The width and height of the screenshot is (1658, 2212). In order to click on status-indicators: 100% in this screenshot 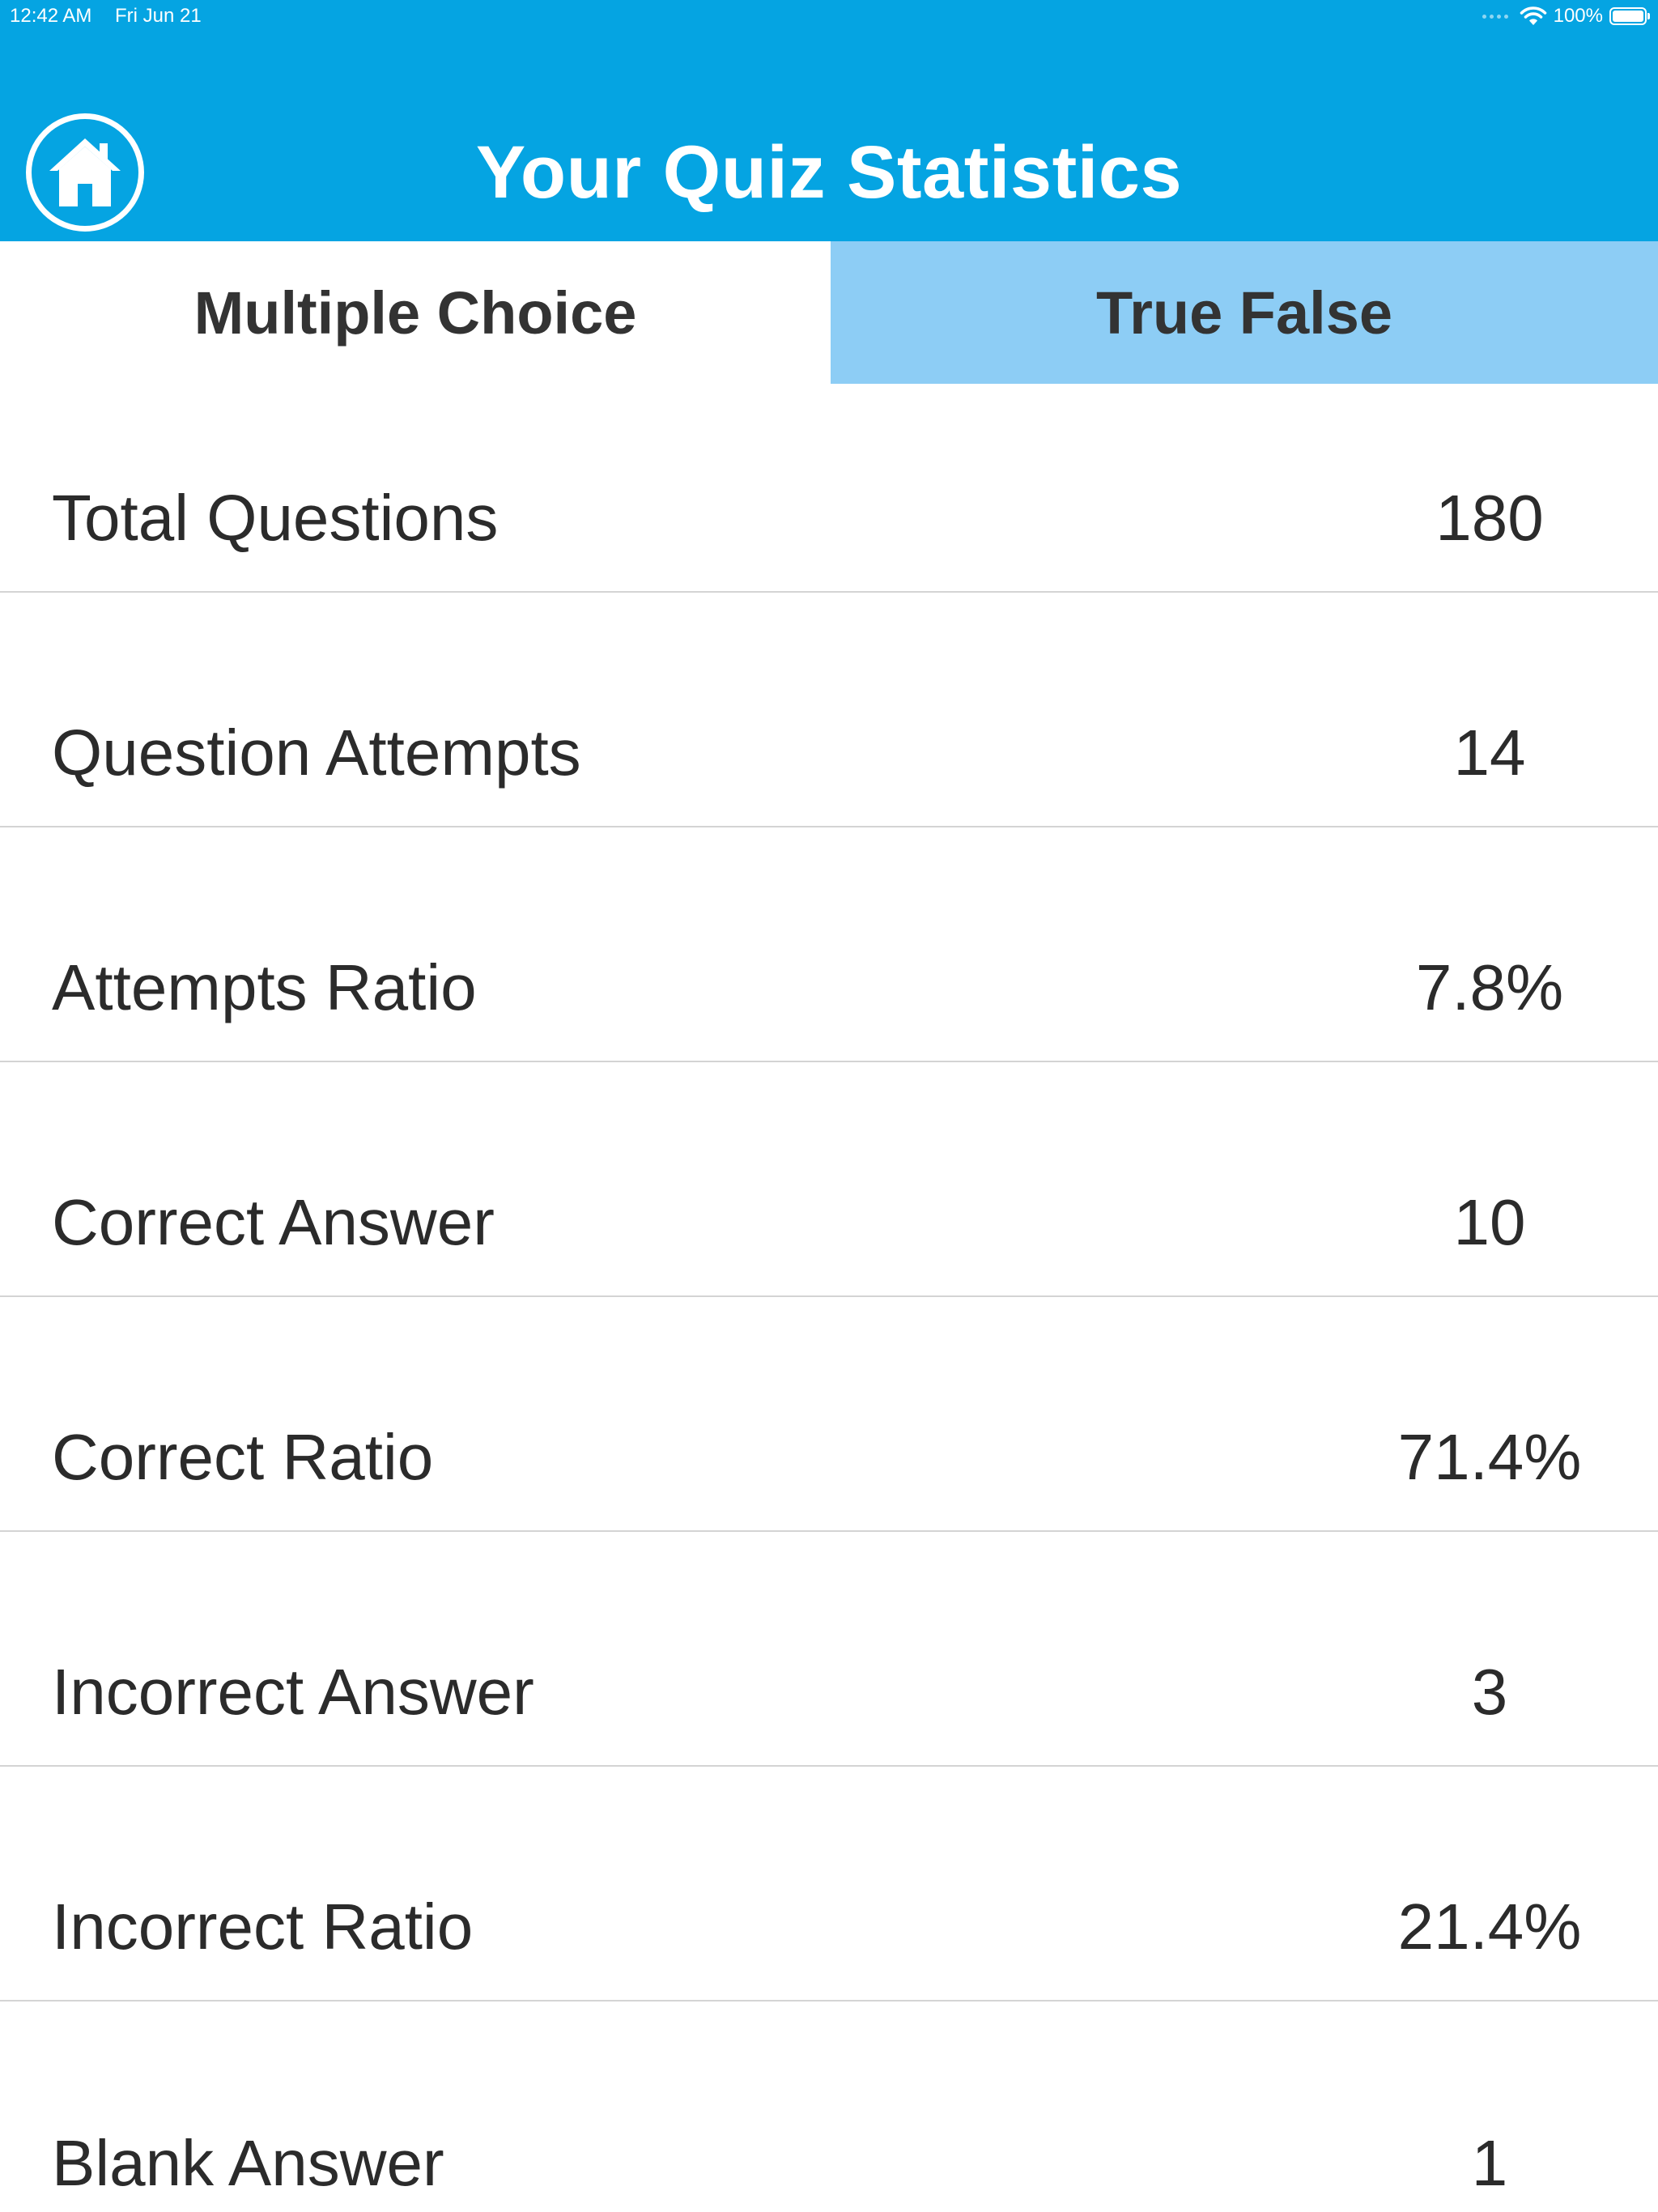, I will do `click(1566, 16)`.